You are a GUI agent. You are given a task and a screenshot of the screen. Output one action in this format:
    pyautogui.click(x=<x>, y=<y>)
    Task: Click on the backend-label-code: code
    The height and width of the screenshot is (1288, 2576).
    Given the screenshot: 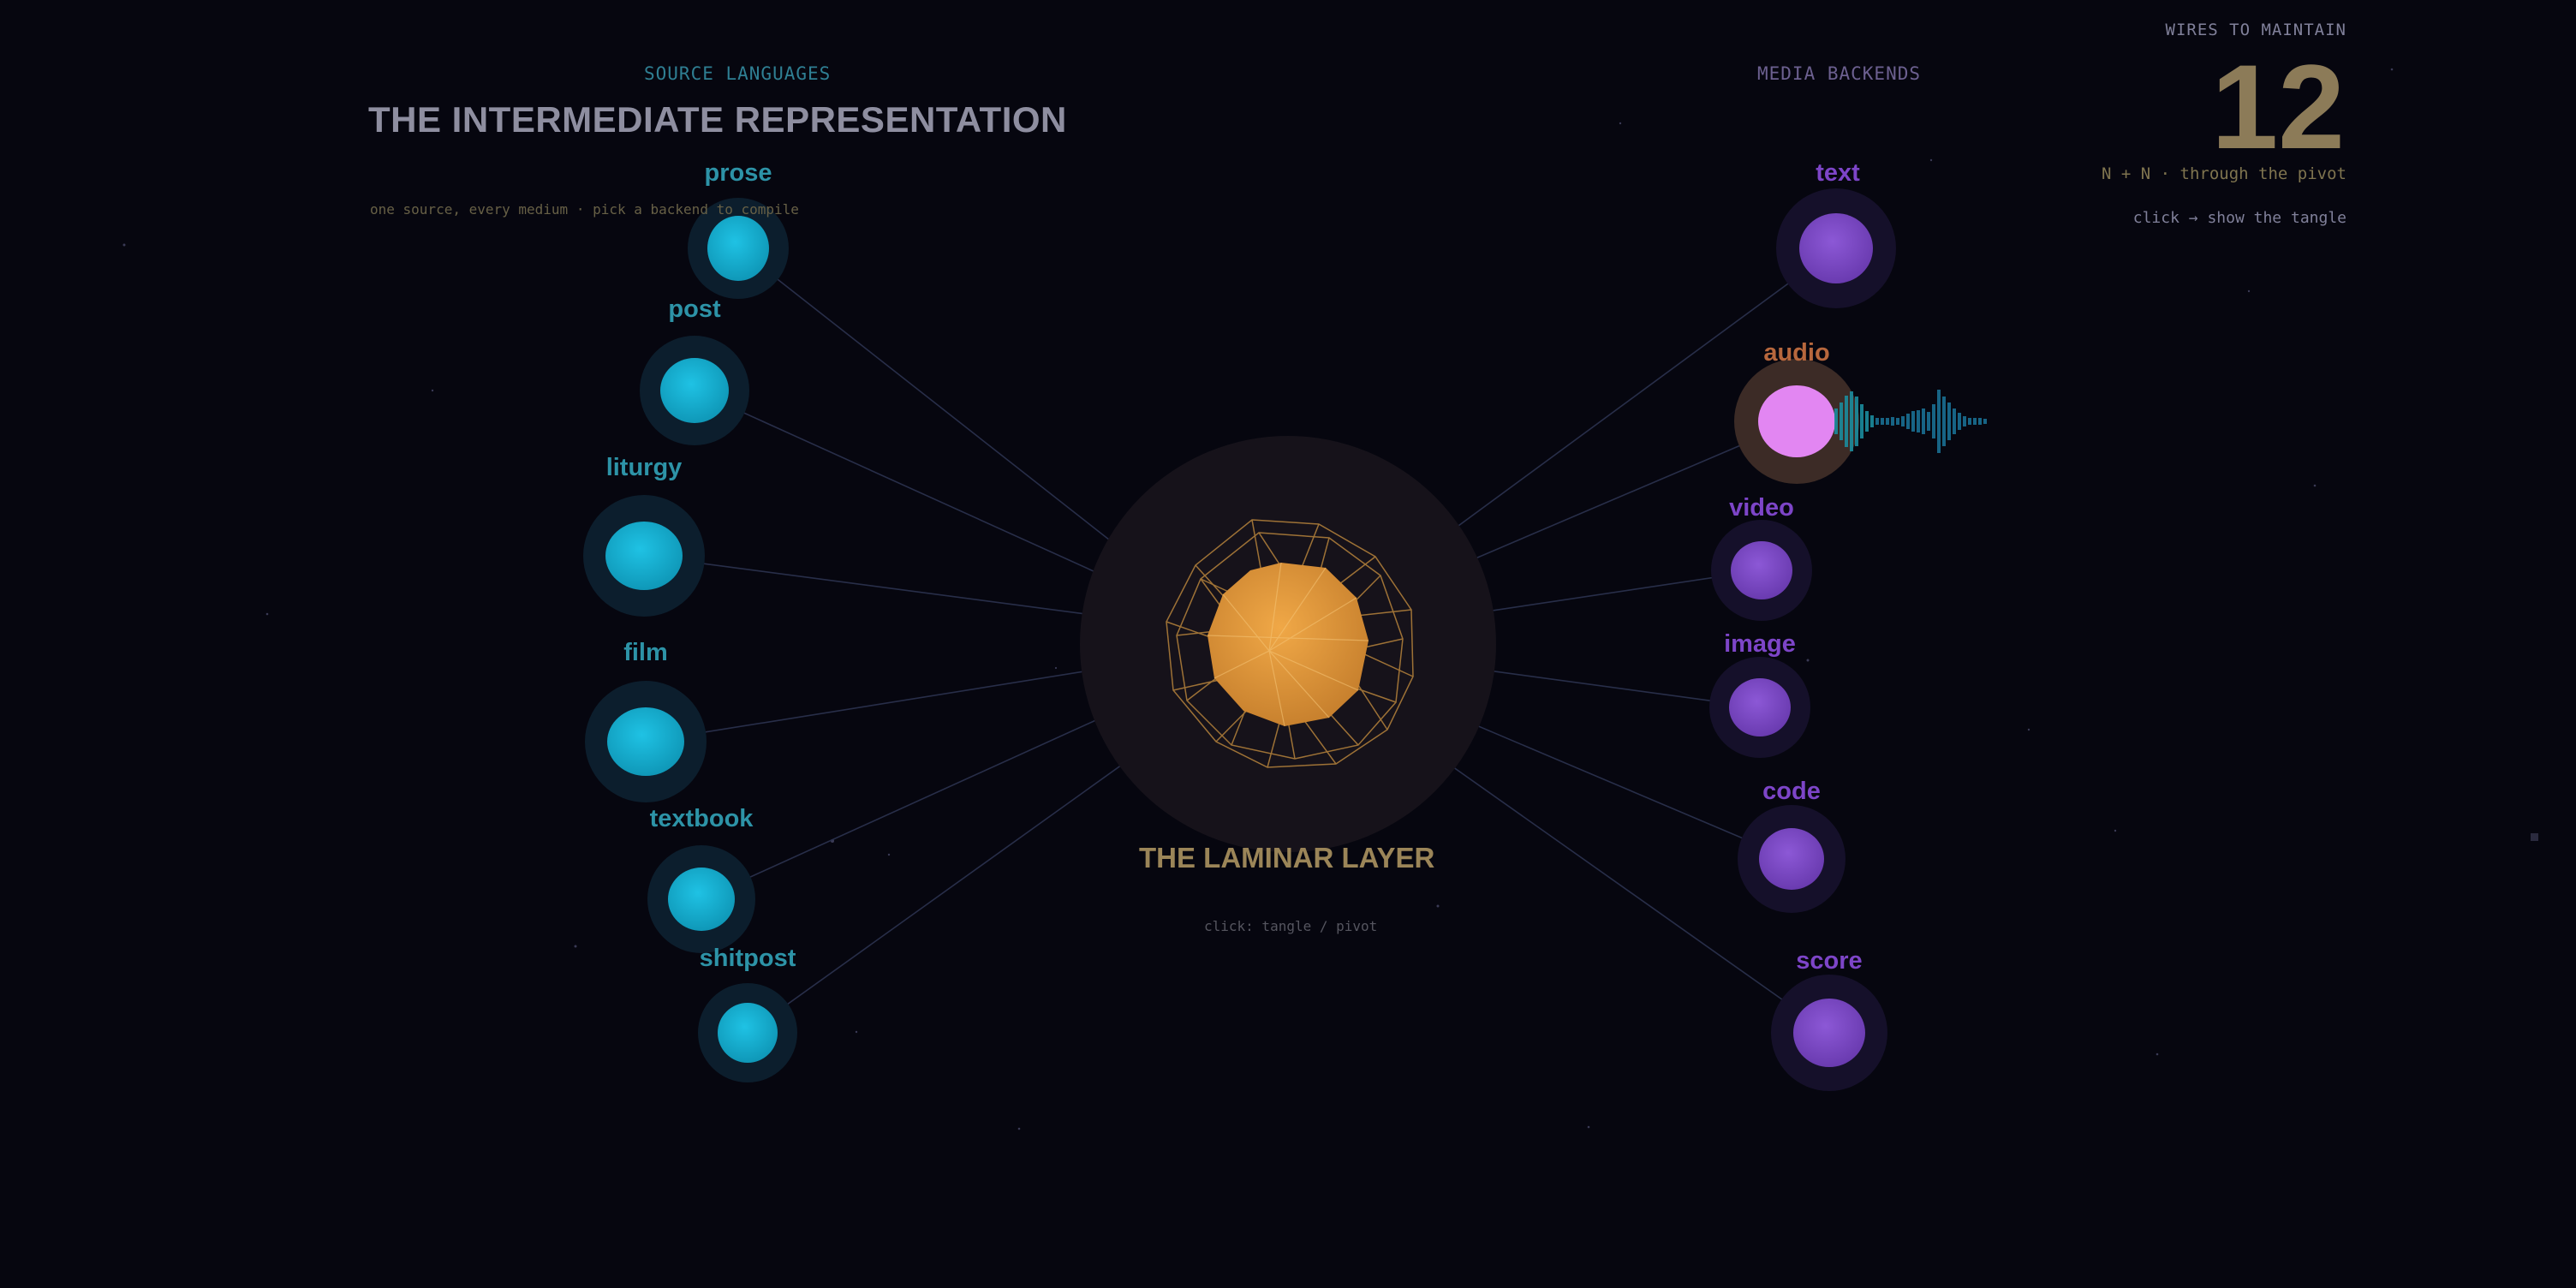 What is the action you would take?
    pyautogui.click(x=1791, y=792)
    